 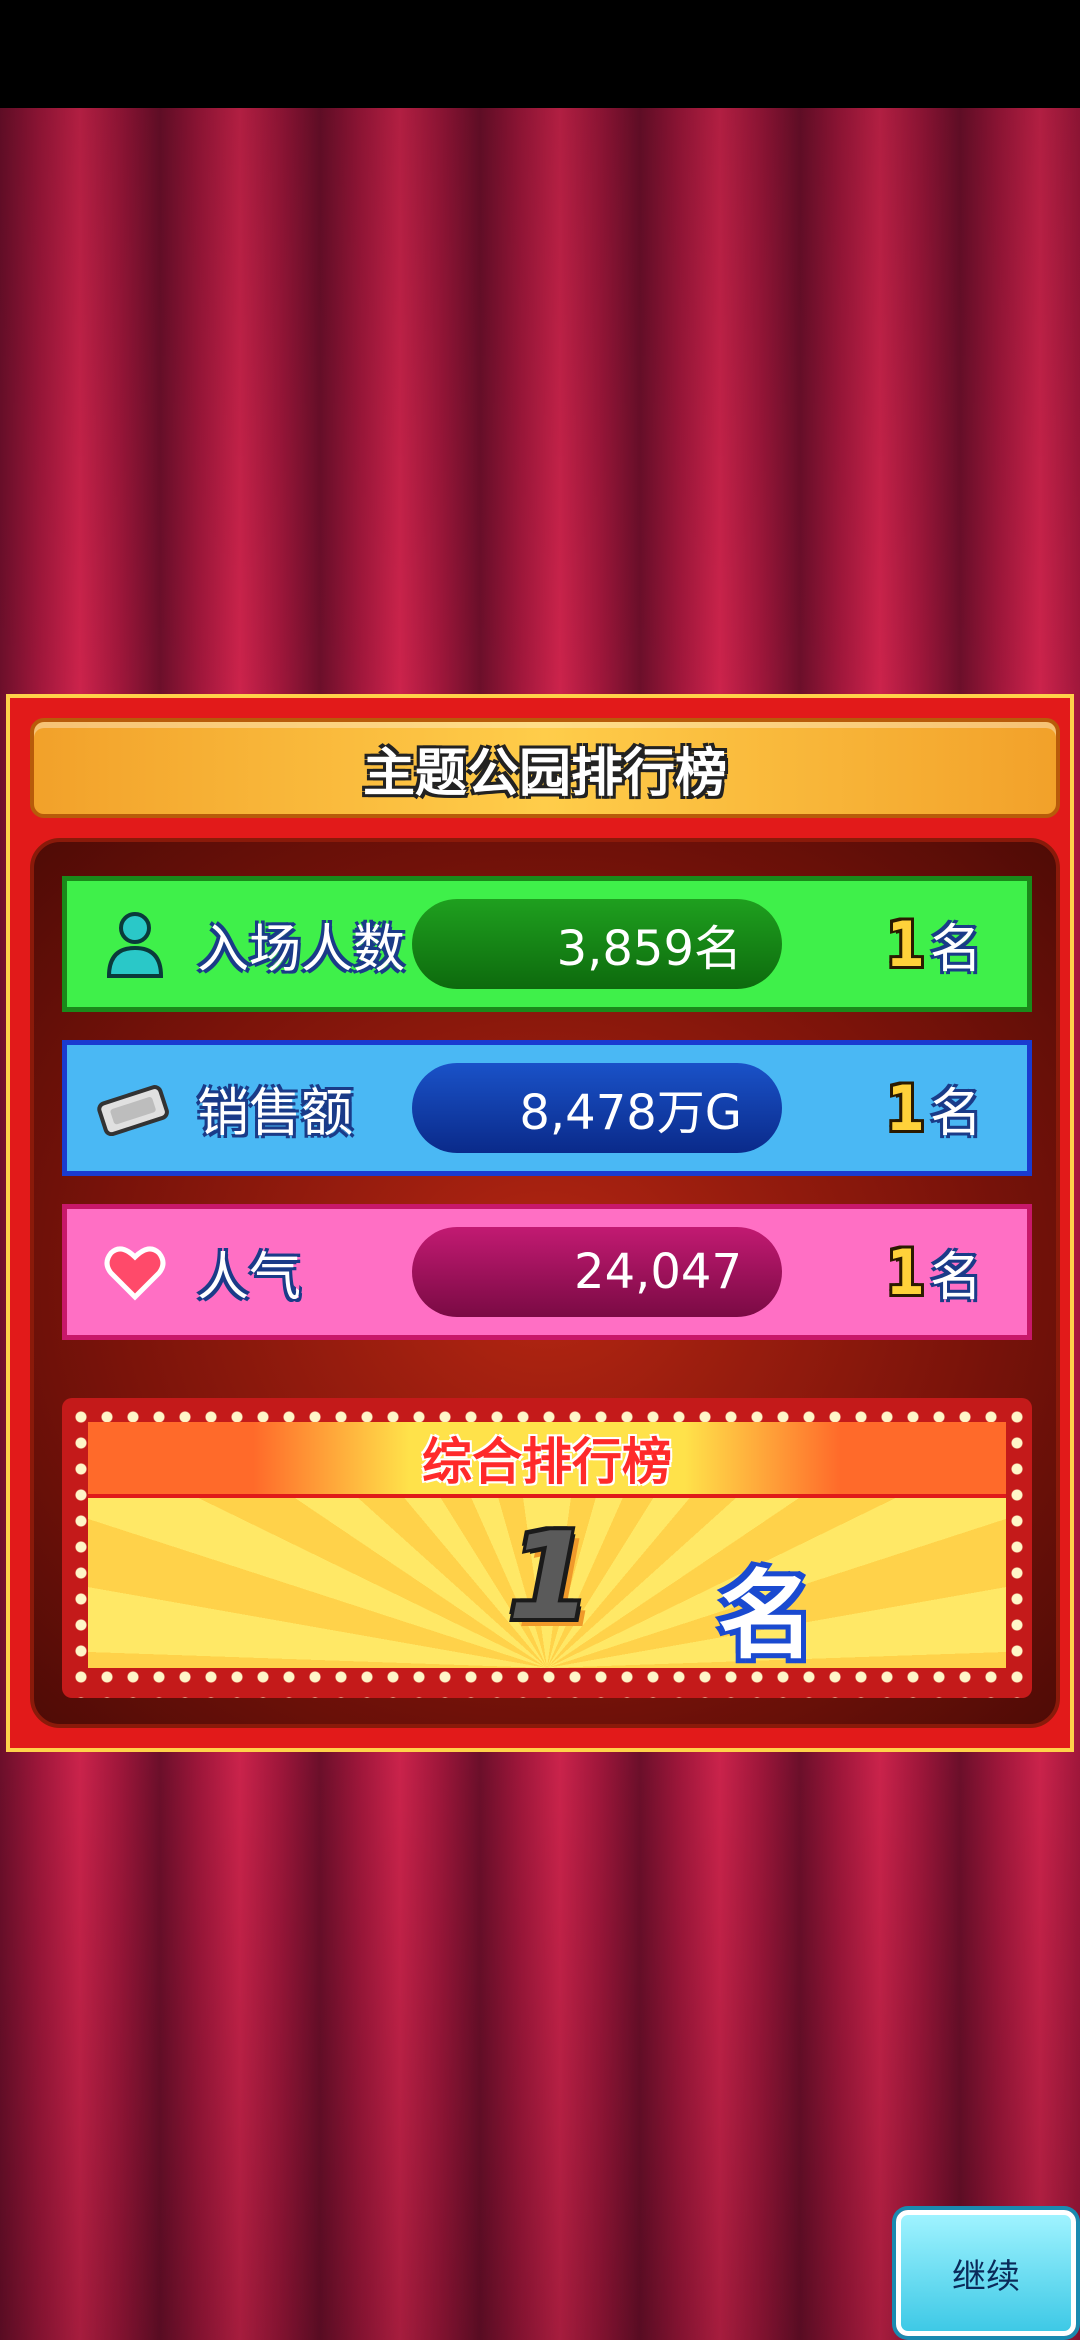 I want to click on overall-ranking-box: 综合排行榜 1 名, so click(x=547, y=1548).